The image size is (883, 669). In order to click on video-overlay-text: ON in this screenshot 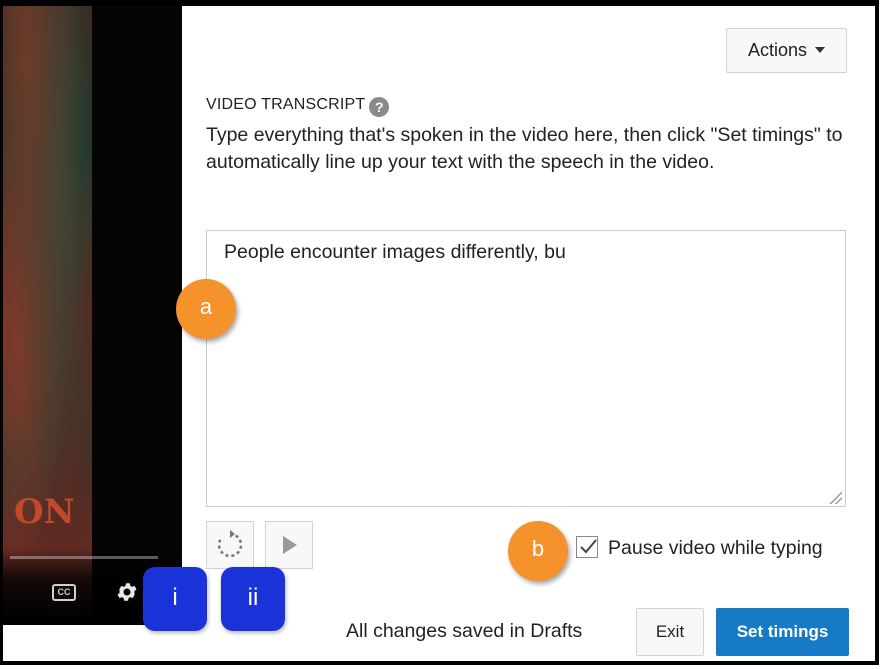, I will do `click(44, 512)`.